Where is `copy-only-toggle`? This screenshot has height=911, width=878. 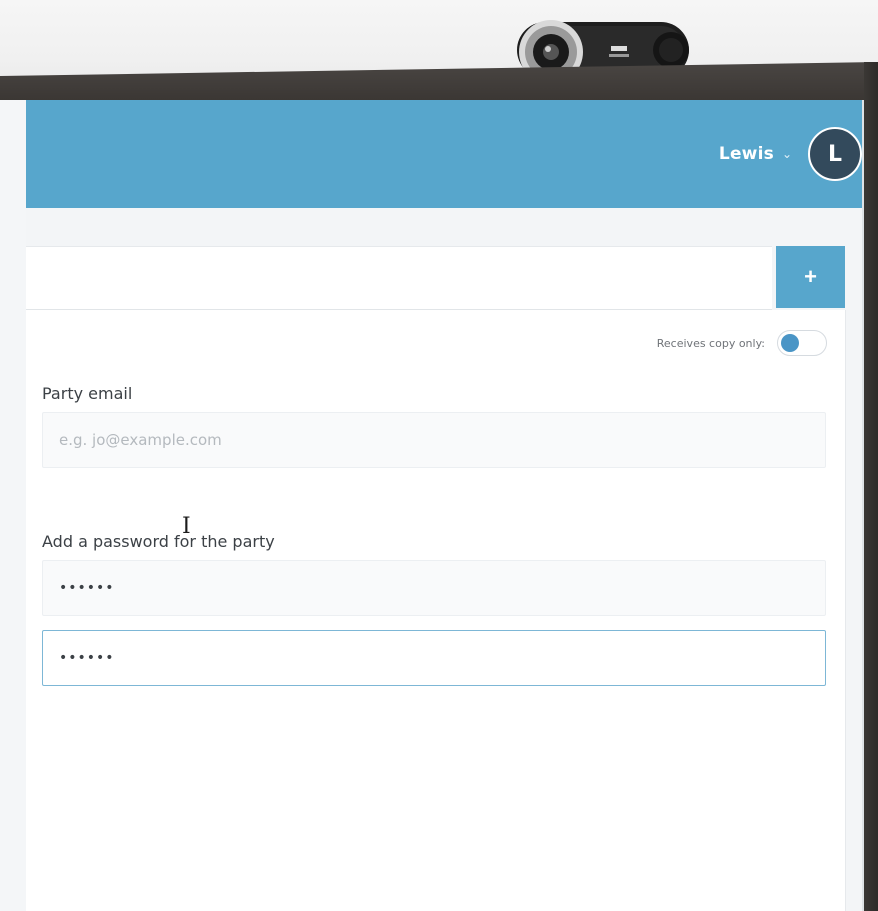 copy-only-toggle is located at coordinates (802, 343).